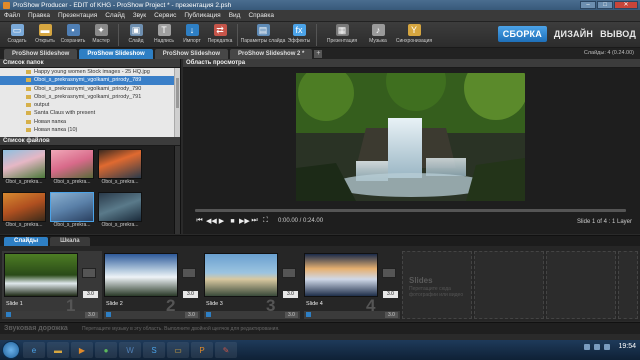 The image size is (640, 360). What do you see at coordinates (90, 113) in the screenshot?
I see `folder-item: Santa Claus with present` at bounding box center [90, 113].